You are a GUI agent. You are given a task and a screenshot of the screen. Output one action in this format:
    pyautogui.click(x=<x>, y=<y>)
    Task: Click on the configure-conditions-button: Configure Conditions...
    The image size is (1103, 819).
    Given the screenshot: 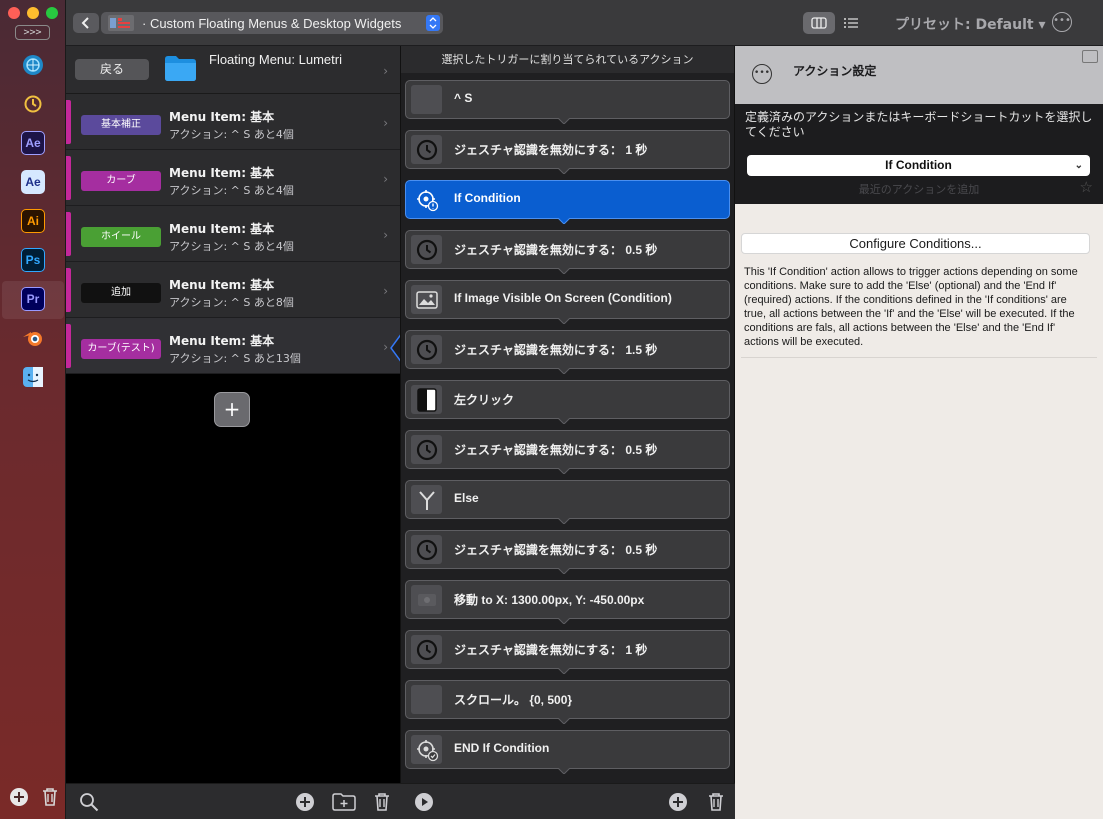 What is the action you would take?
    pyautogui.click(x=915, y=243)
    